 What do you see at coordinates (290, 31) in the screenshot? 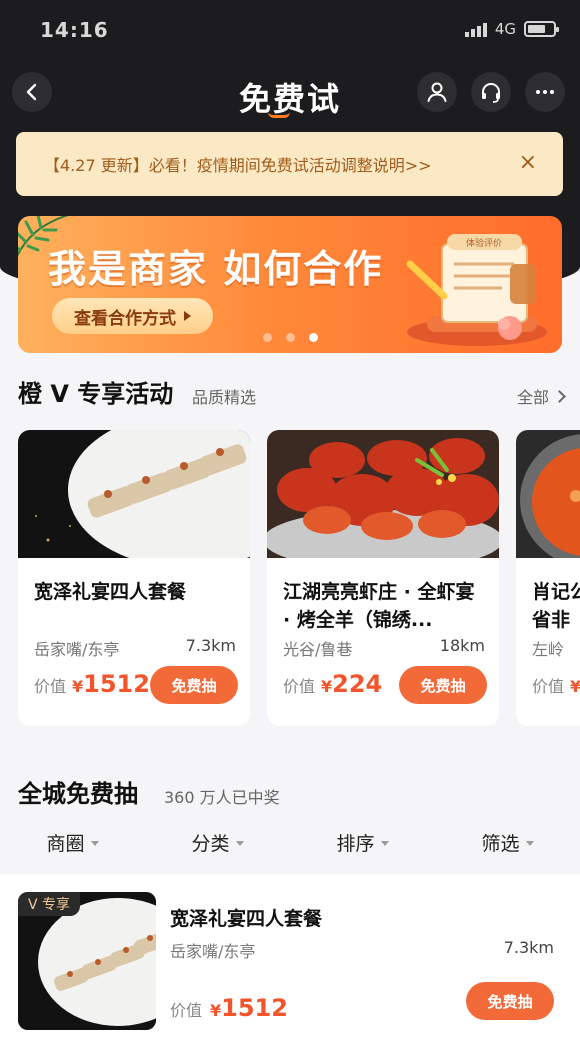
I see `status-bar: 14:16 4G` at bounding box center [290, 31].